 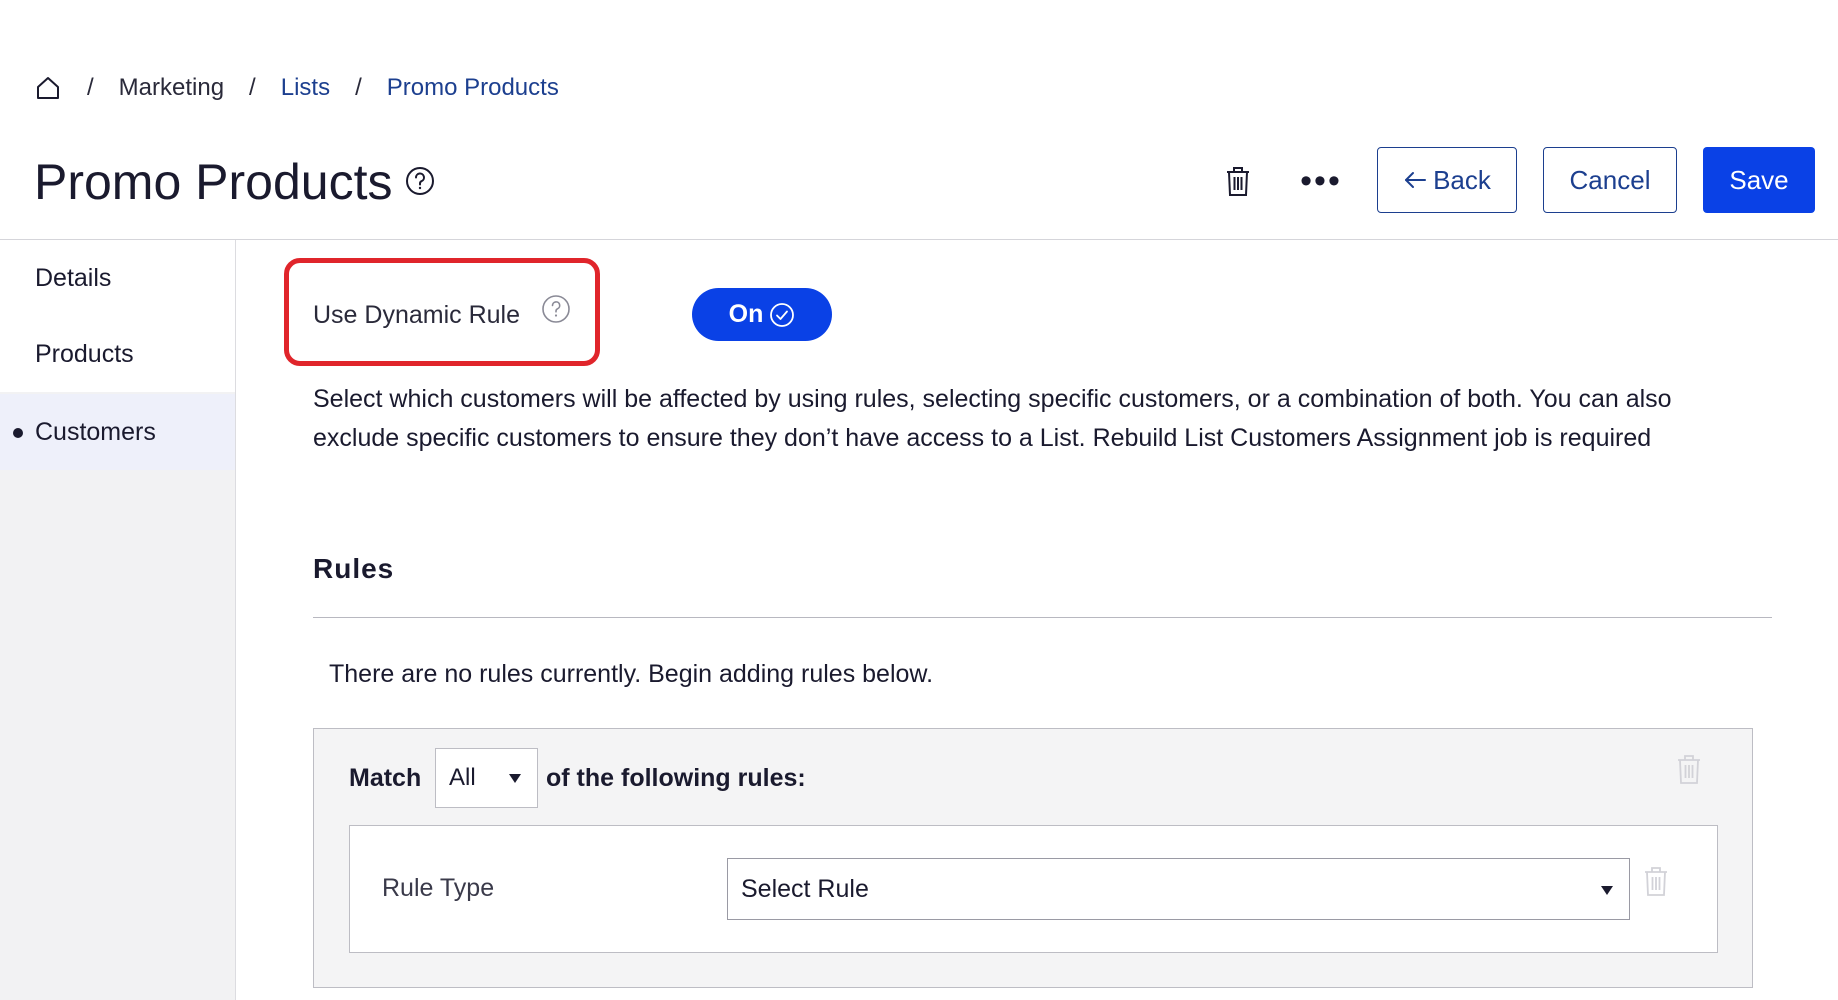 What do you see at coordinates (1462, 179) in the screenshot?
I see `back-button-label: Back` at bounding box center [1462, 179].